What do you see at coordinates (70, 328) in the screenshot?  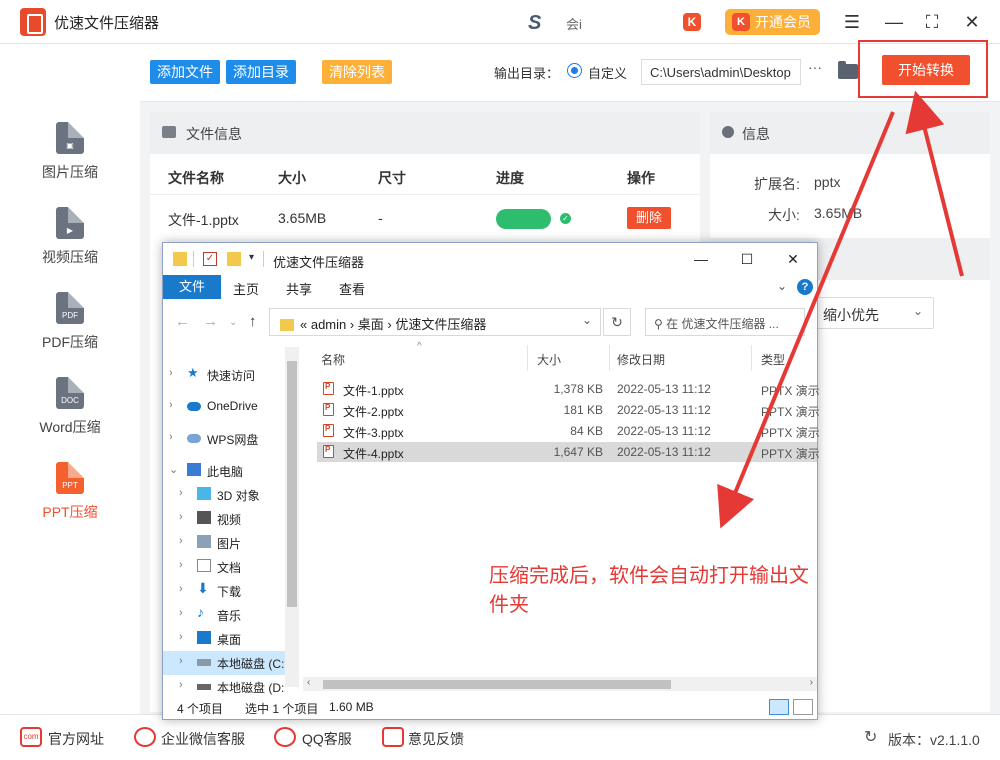 I see `sidebar-item-pdf: PDF PDF压缩` at bounding box center [70, 328].